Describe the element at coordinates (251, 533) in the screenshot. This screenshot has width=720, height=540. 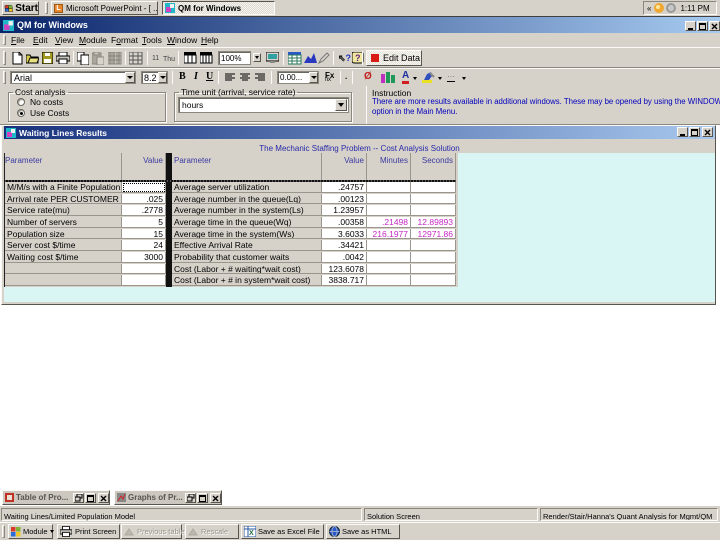
I see `svg-text: X` at that location.